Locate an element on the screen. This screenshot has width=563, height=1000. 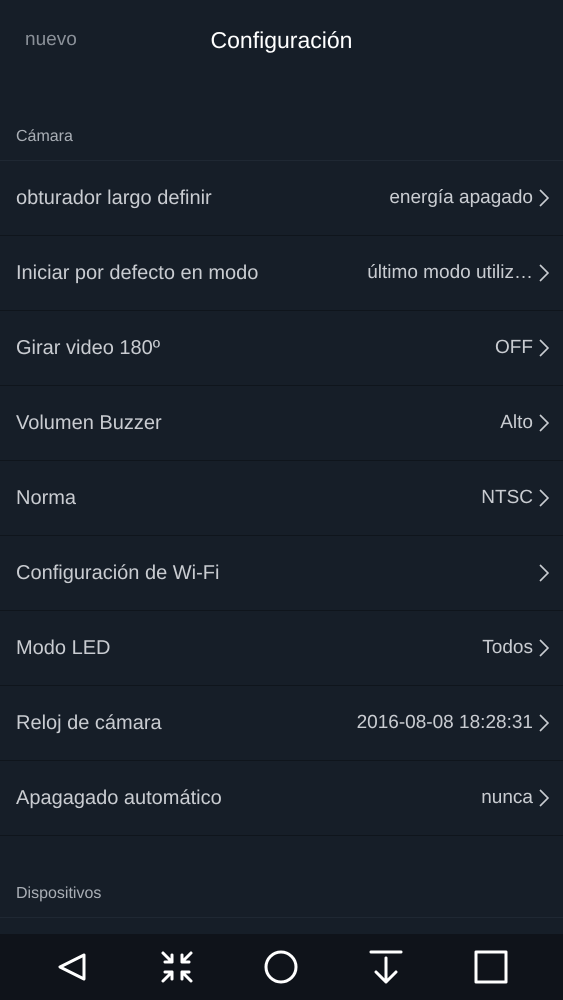
setting-value: nunca is located at coordinates (507, 798).